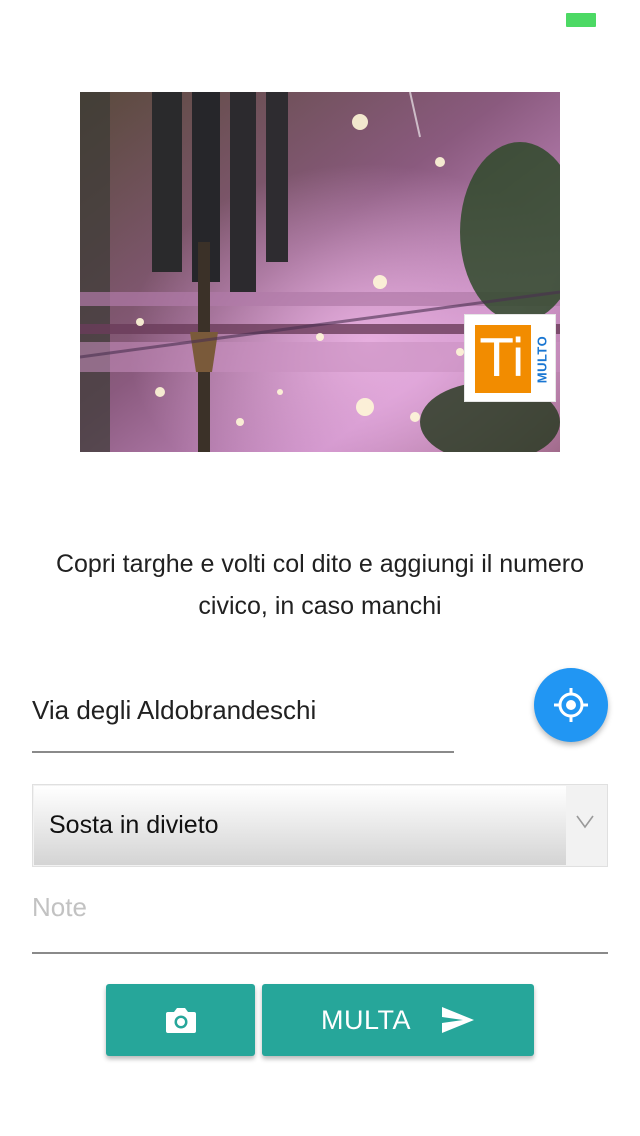 This screenshot has height=1136, width=640. I want to click on gps-target-icon, so click(571, 705).